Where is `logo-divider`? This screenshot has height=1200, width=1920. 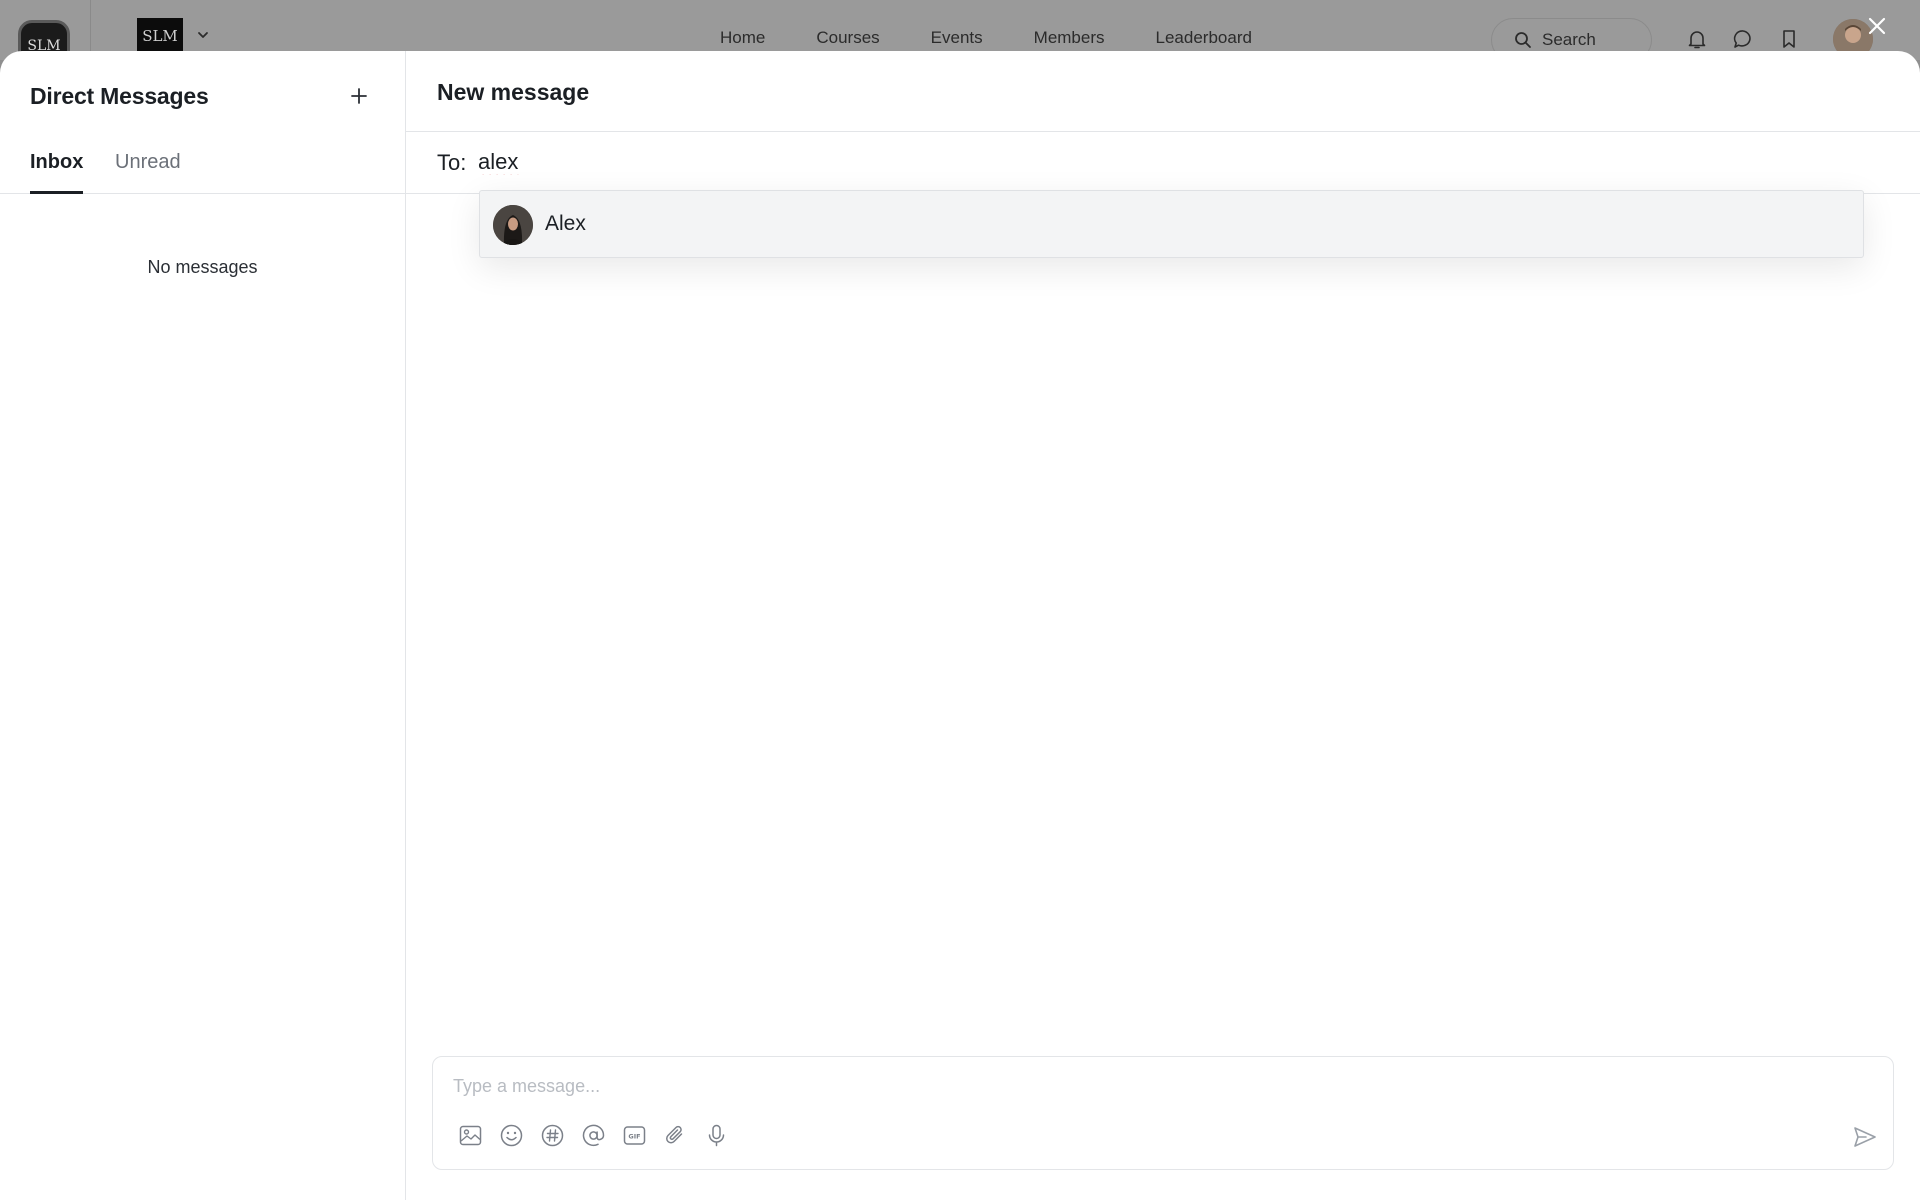 logo-divider is located at coordinates (90, 26).